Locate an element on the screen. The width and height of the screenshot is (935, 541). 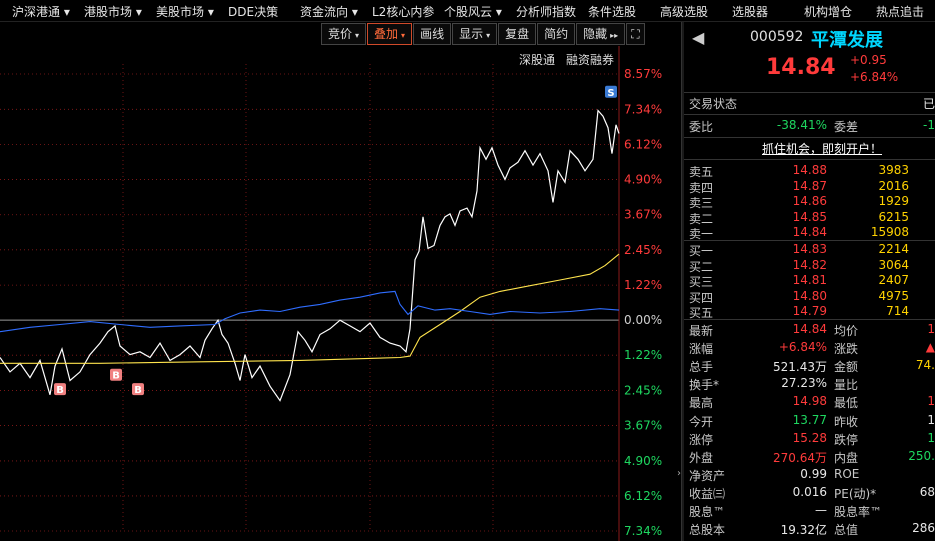
stat-label: 总值 is located at coordinates (846, 530).